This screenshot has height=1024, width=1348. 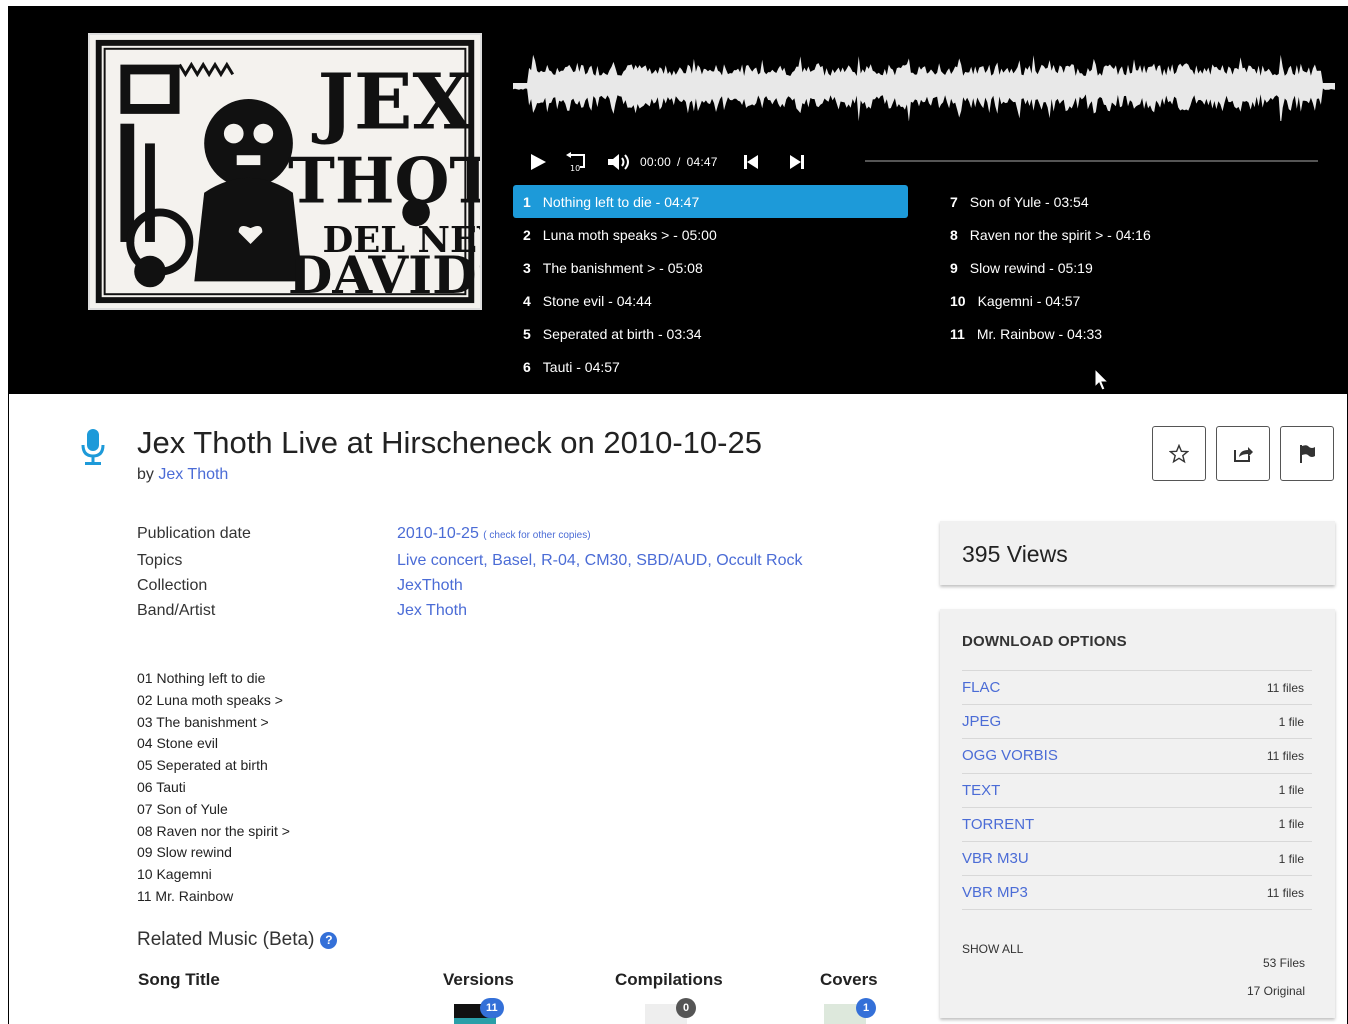 What do you see at coordinates (384, 181) in the screenshot?
I see `svg-text: THOTH` at bounding box center [384, 181].